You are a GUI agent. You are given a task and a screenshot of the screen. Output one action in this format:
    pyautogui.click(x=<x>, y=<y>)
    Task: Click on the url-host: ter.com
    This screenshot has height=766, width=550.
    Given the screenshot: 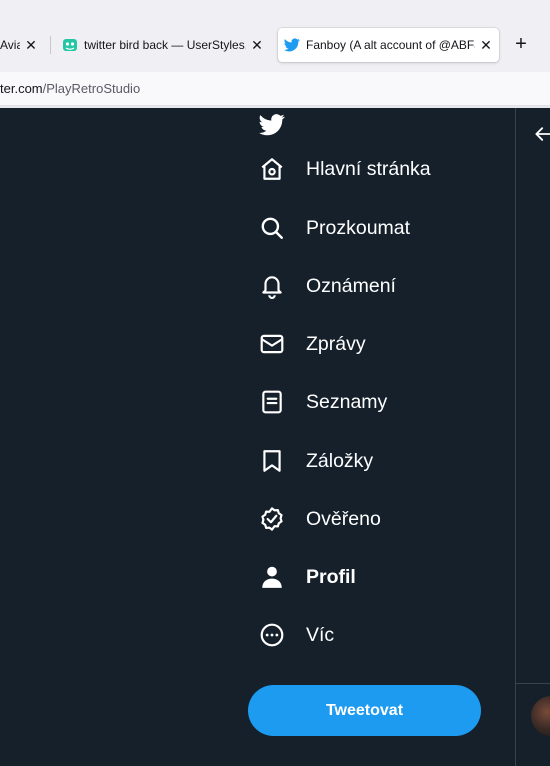 What is the action you would take?
    pyautogui.click(x=21, y=88)
    